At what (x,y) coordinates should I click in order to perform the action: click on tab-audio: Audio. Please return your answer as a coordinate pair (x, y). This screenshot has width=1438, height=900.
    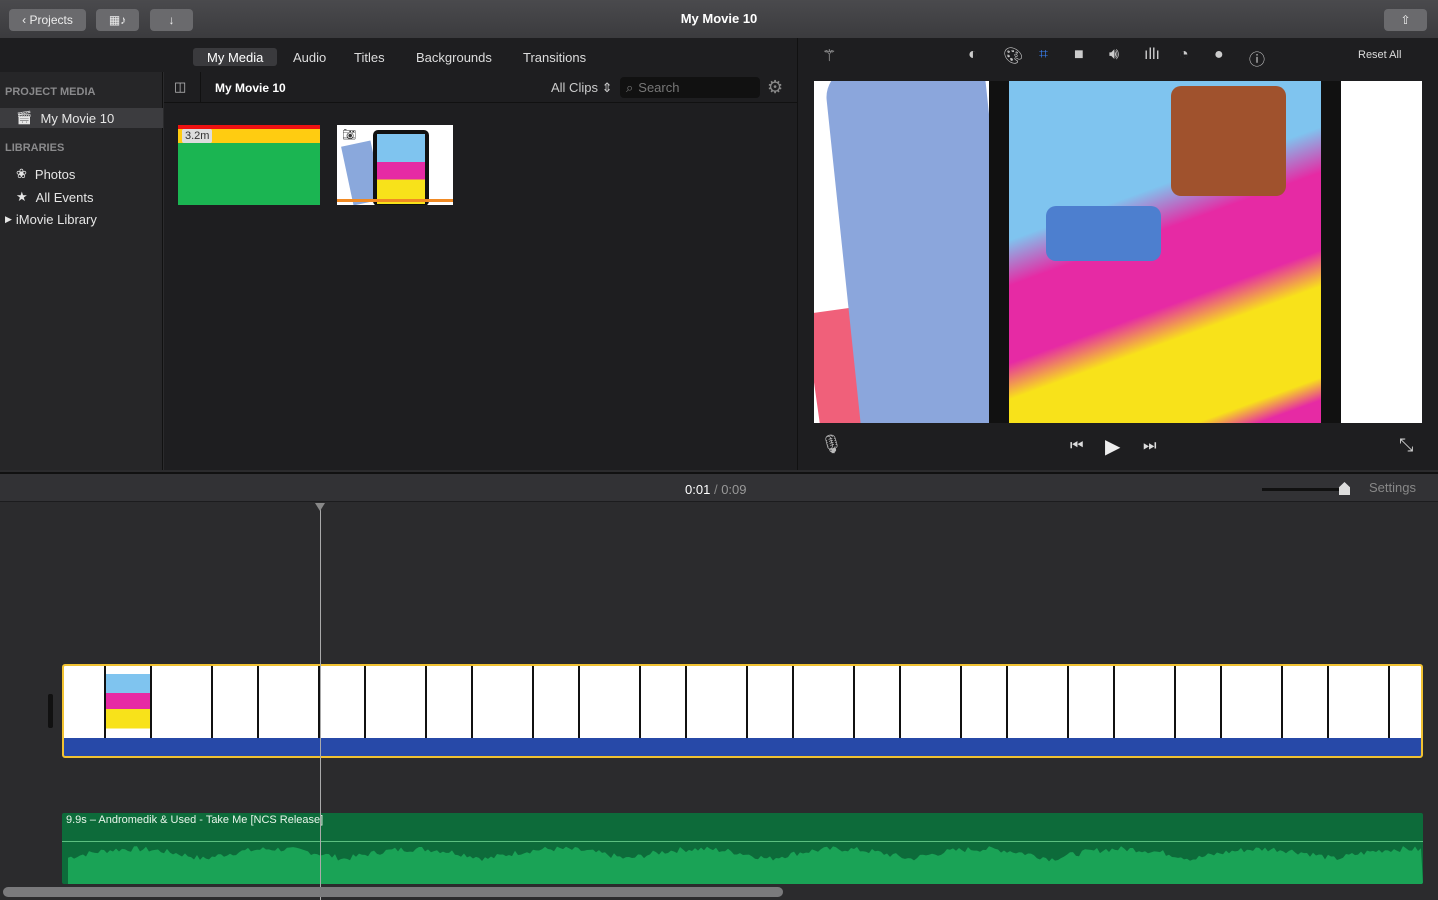
    Looking at the image, I should click on (309, 57).